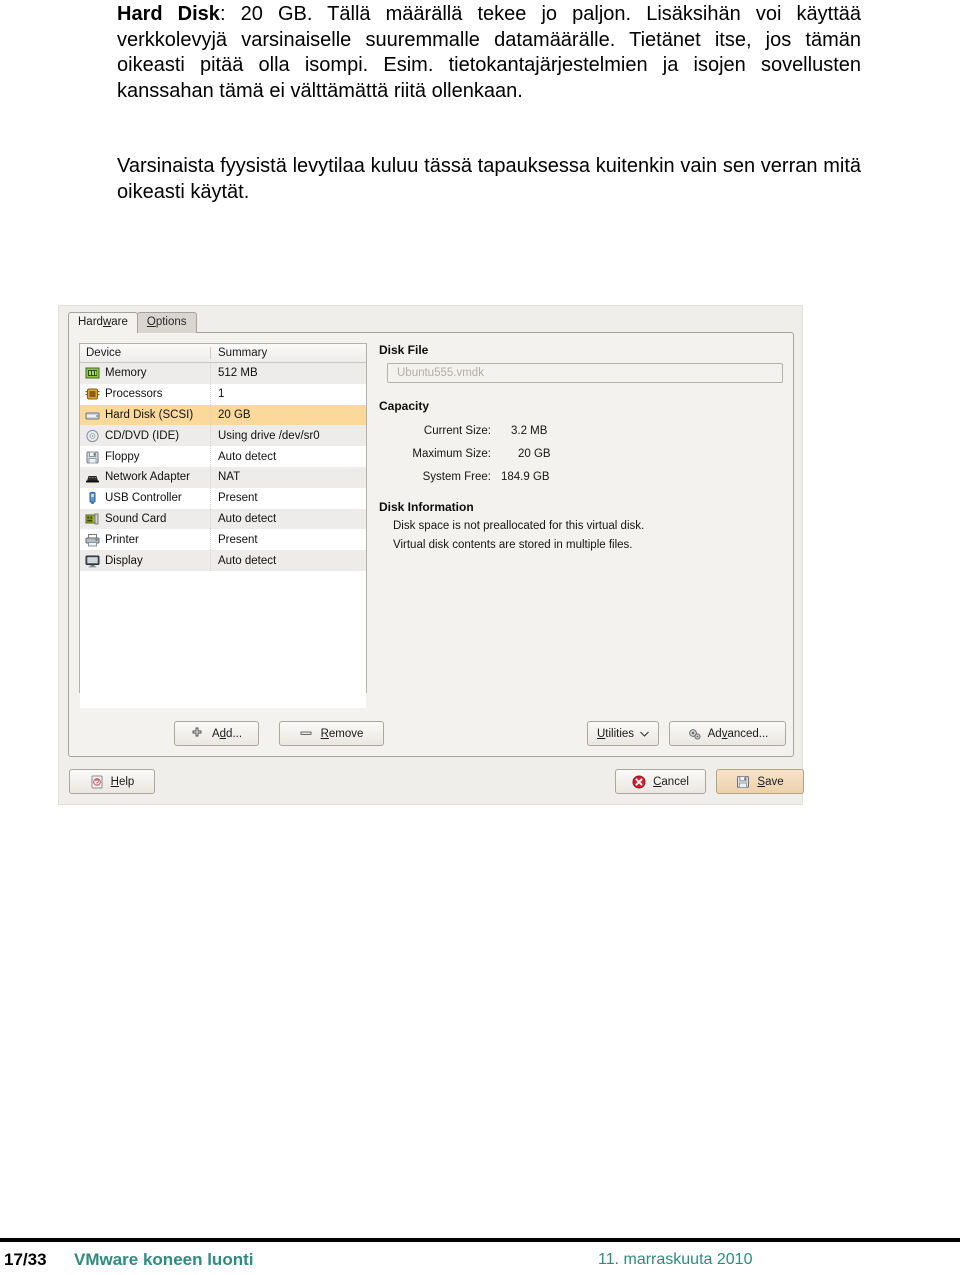  I want to click on gear-icon, so click(694, 734).